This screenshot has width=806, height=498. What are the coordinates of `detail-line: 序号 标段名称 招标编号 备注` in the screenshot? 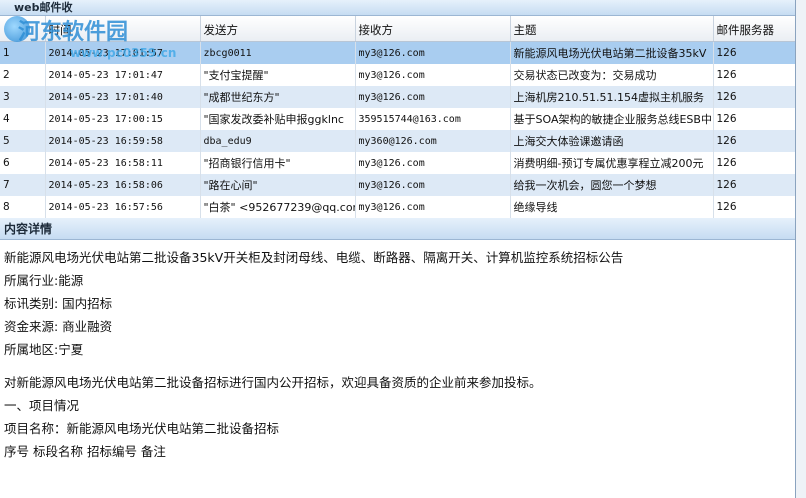 It's located at (85, 451).